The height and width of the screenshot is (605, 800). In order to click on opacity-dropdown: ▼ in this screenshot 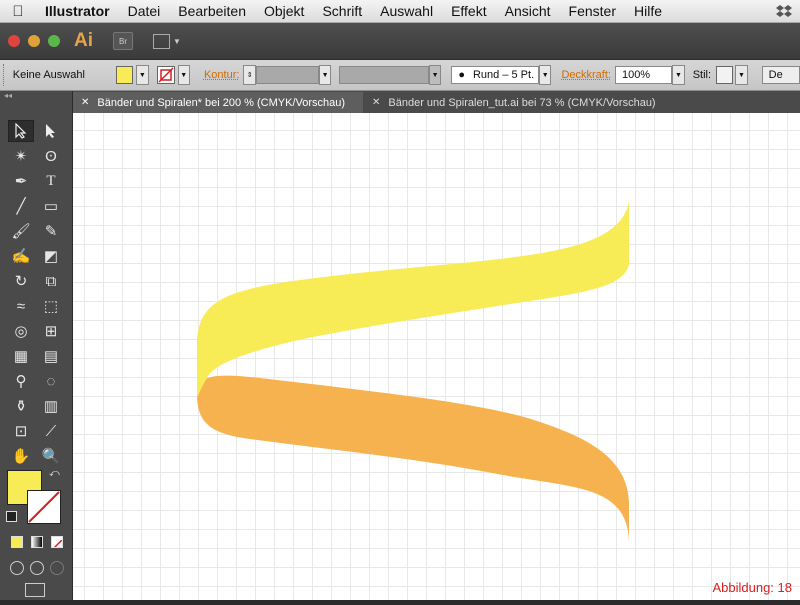, I will do `click(678, 75)`.